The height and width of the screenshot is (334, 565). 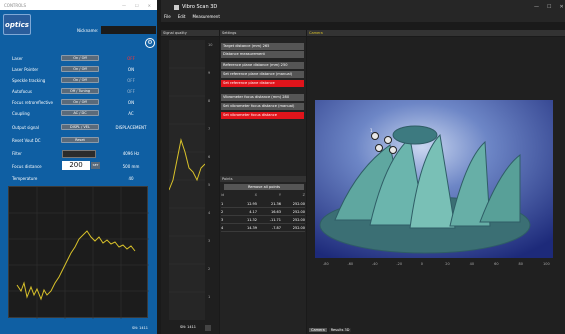 What do you see at coordinates (421, 264) in the screenshot?
I see `camera-x-tick: 0` at bounding box center [421, 264].